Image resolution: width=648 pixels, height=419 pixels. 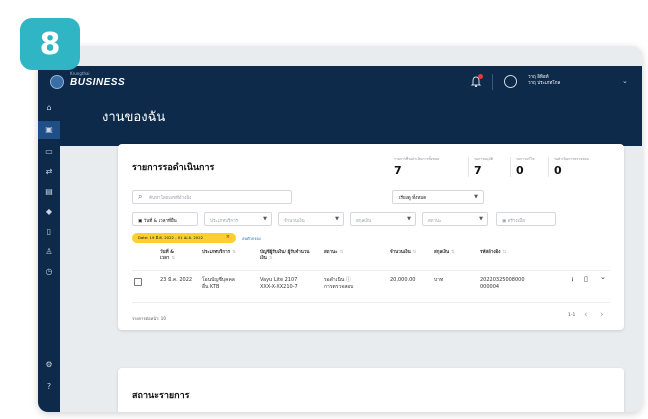 I want to click on help-icon: ?, so click(x=49, y=387).